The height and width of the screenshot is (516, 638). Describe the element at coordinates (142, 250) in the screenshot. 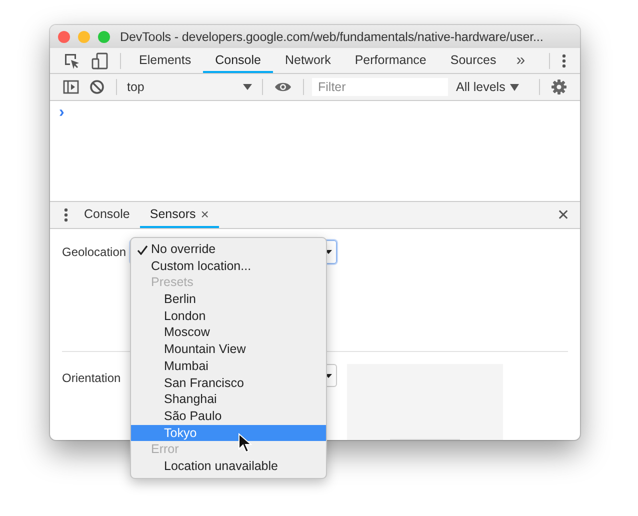

I see `checkmark-icon` at that location.